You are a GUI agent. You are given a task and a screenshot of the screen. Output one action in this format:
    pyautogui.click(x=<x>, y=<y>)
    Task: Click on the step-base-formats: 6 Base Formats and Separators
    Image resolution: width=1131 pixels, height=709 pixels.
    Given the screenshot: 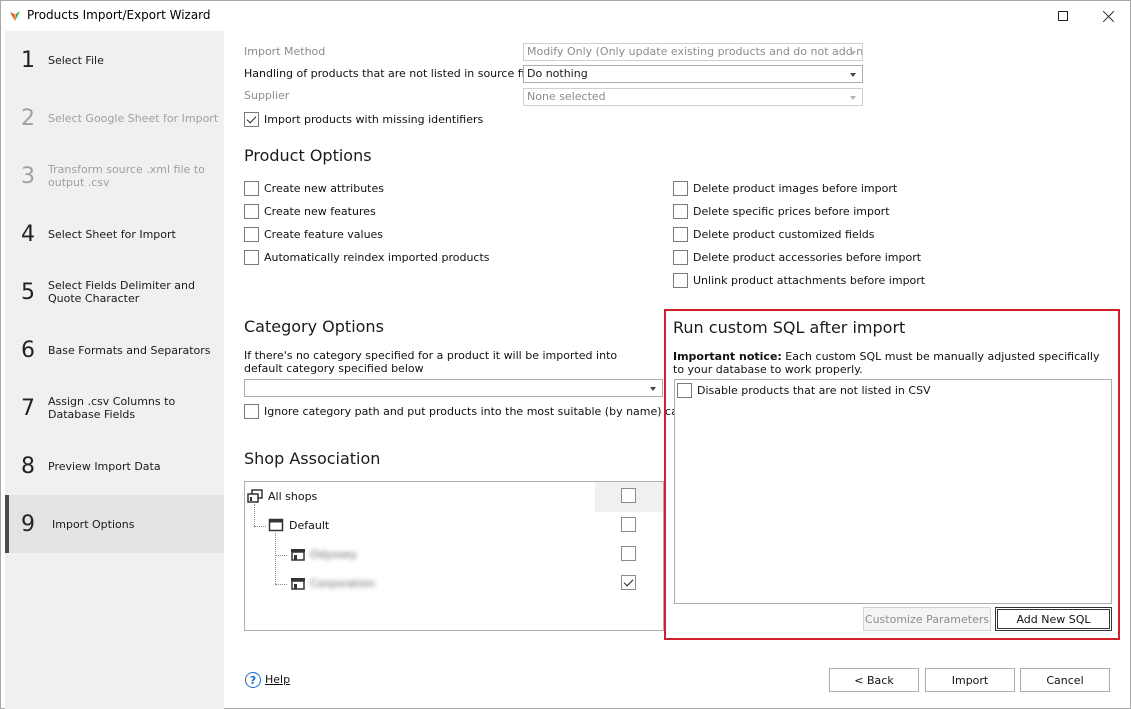 What is the action you would take?
    pyautogui.click(x=114, y=350)
    